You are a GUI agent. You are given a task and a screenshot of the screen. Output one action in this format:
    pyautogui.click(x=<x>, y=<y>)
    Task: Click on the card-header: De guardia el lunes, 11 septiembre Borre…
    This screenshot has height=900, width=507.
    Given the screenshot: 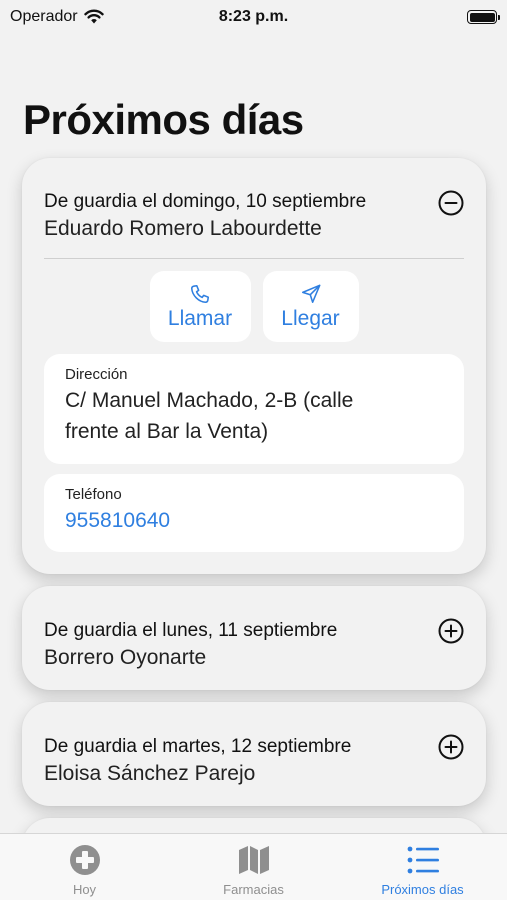 What is the action you would take?
    pyautogui.click(x=254, y=628)
    